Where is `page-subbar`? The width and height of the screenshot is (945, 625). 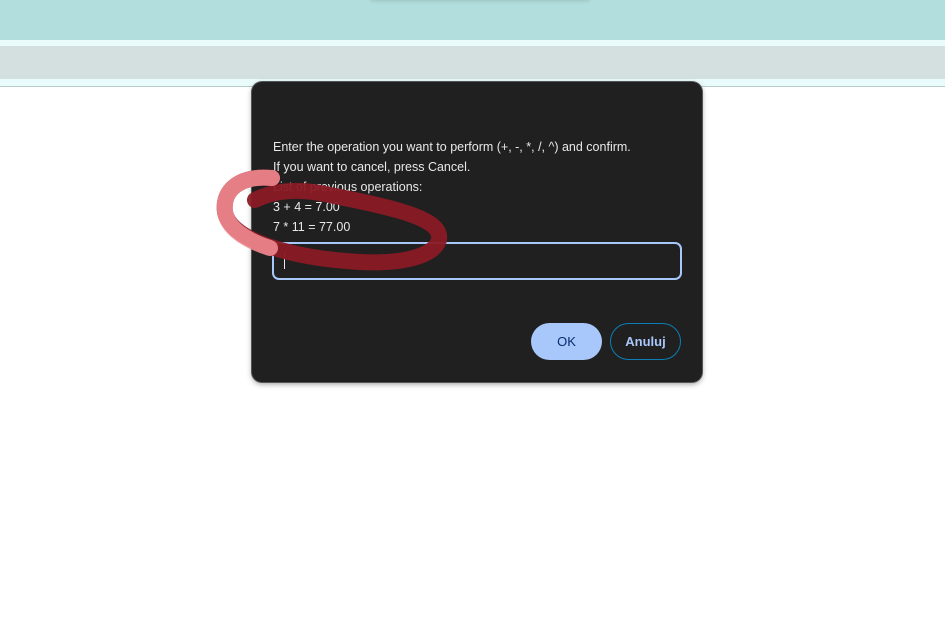
page-subbar is located at coordinates (472, 62).